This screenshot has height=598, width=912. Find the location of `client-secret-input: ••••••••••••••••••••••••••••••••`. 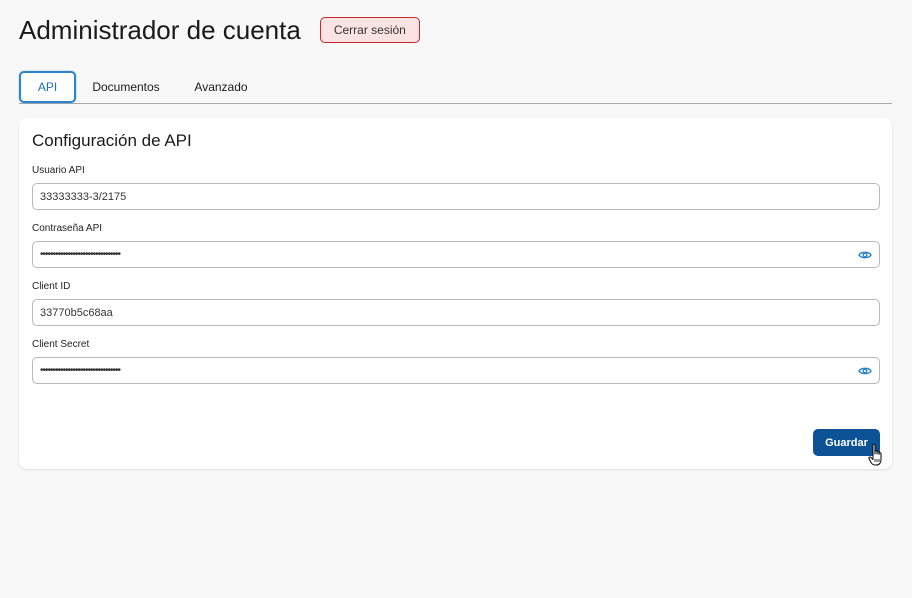

client-secret-input: •••••••••••••••••••••••••••••••• is located at coordinates (456, 370).